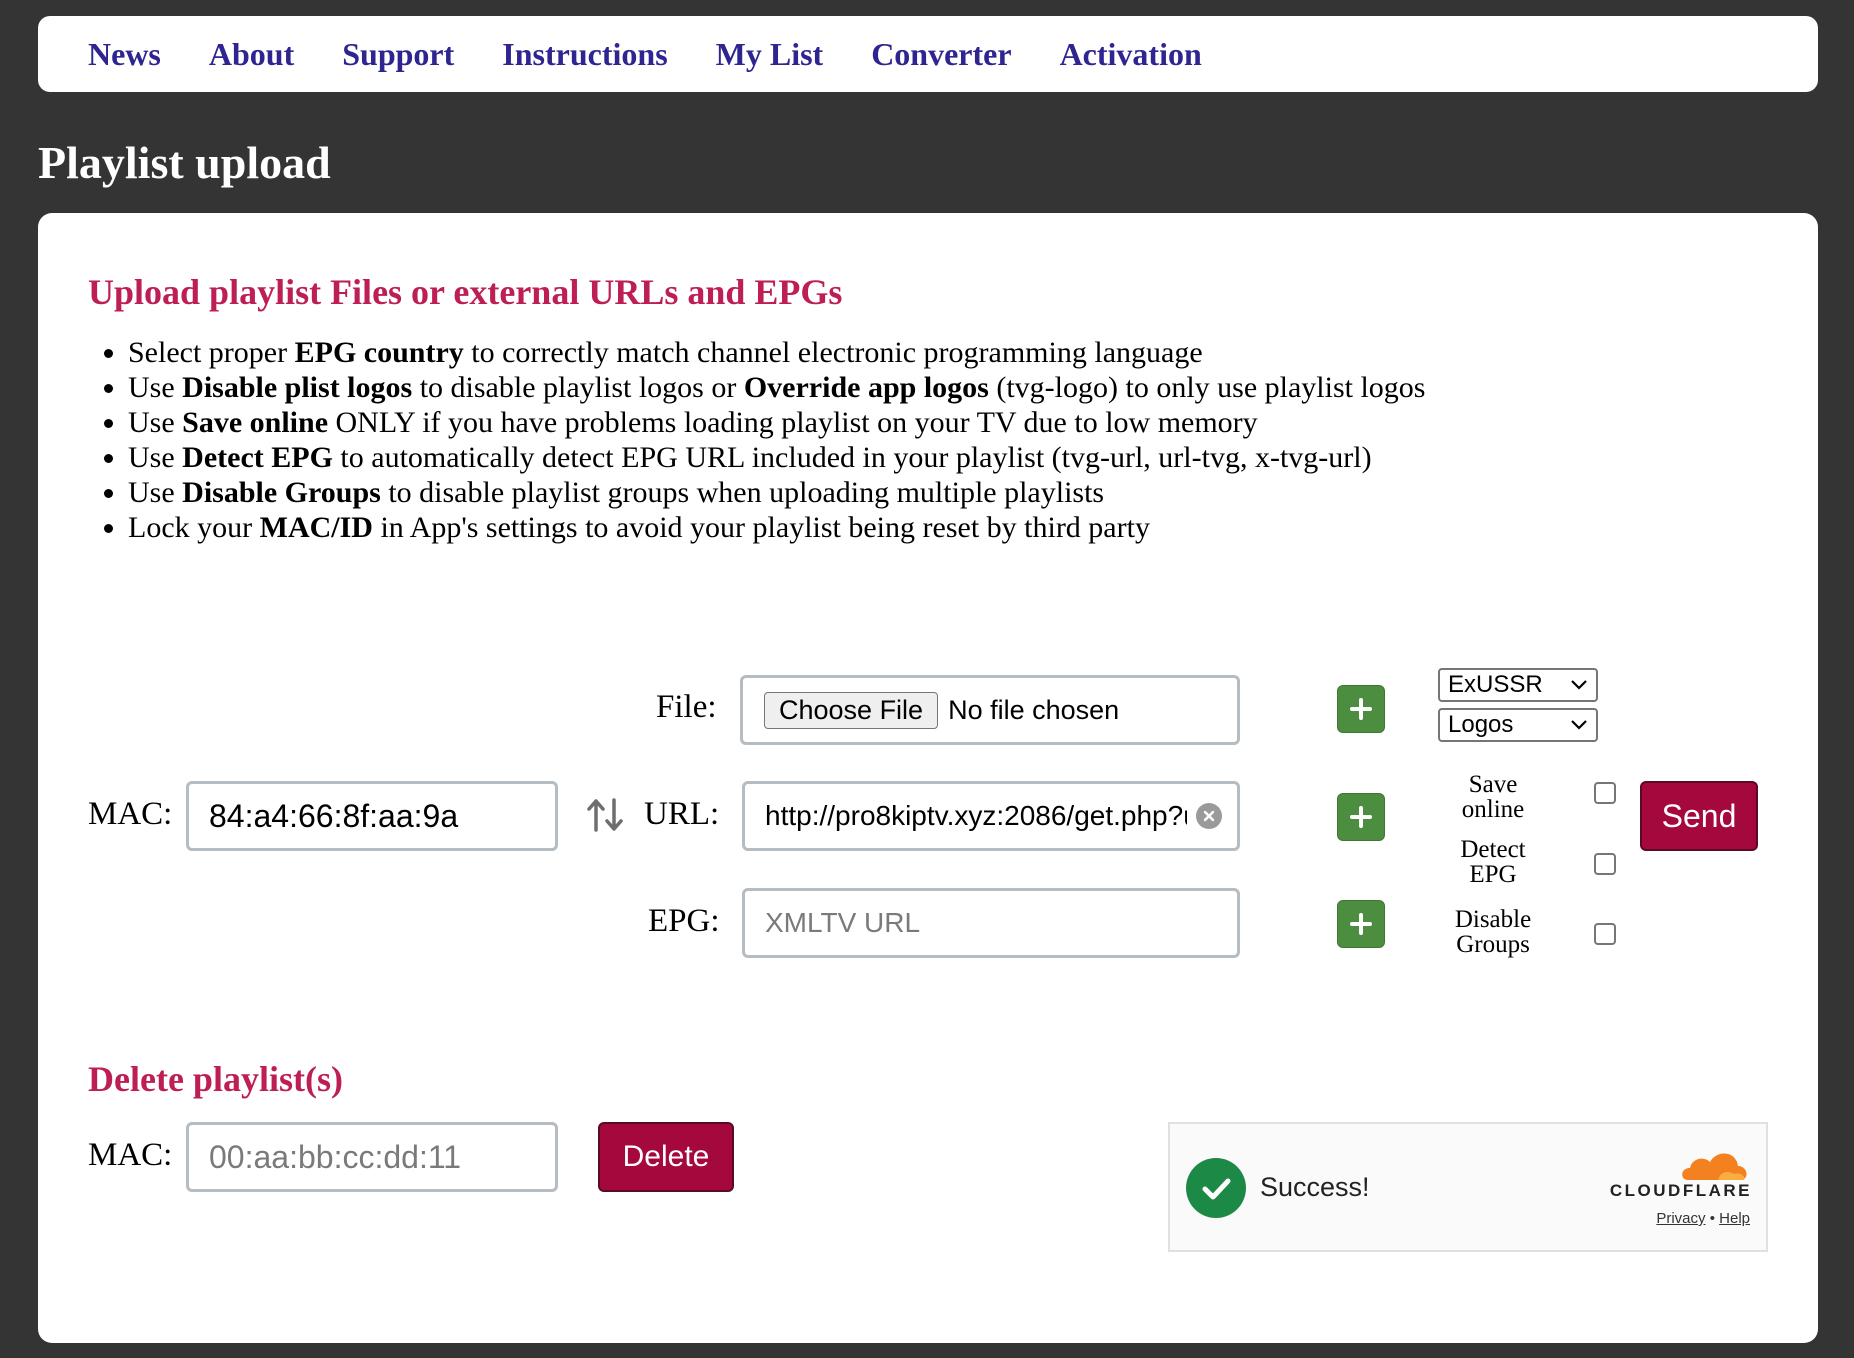 The image size is (1854, 1358). Describe the element at coordinates (770, 54) in the screenshot. I see `nav-my-list: My List` at that location.